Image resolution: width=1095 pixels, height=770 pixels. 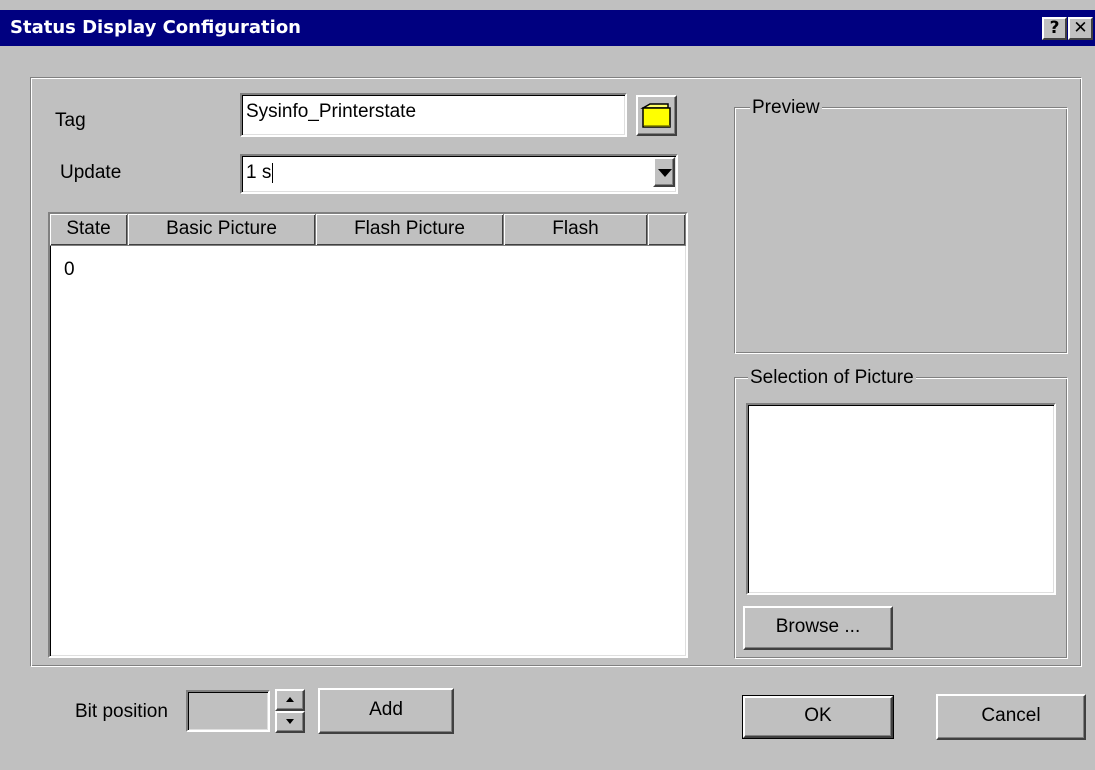 What do you see at coordinates (331, 111) in the screenshot?
I see `tag-value: Sysinfo_Printerstate` at bounding box center [331, 111].